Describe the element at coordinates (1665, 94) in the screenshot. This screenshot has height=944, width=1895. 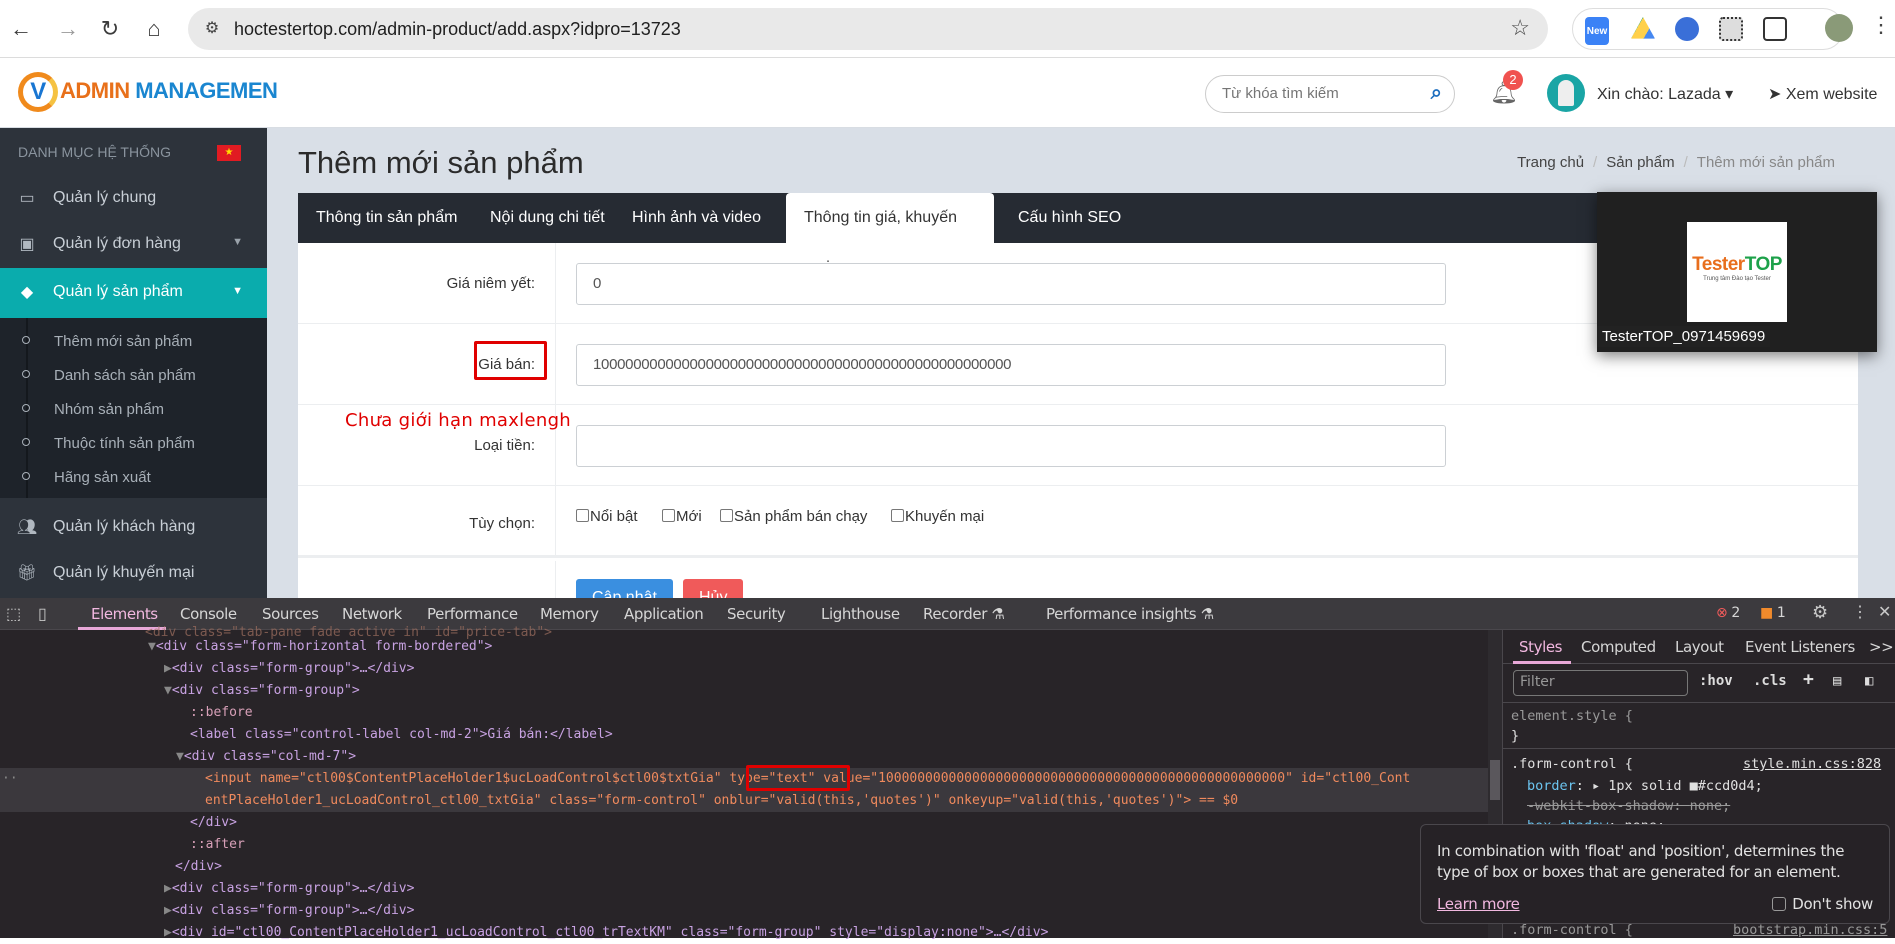
I see `user-menu: Xin chào: Lazada ▾` at that location.